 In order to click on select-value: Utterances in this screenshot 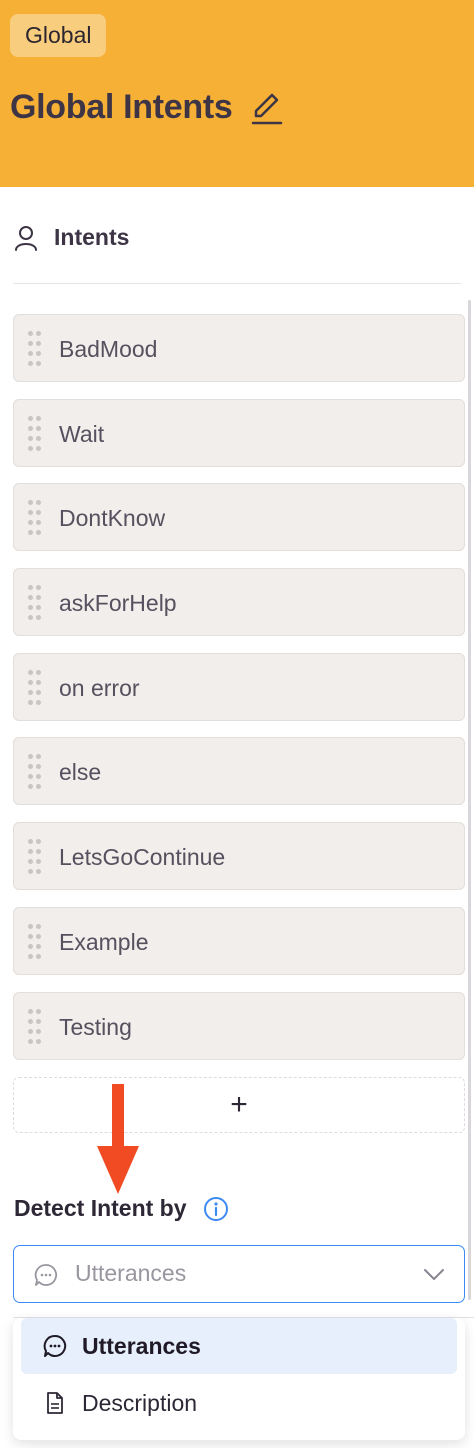, I will do `click(131, 1273)`.